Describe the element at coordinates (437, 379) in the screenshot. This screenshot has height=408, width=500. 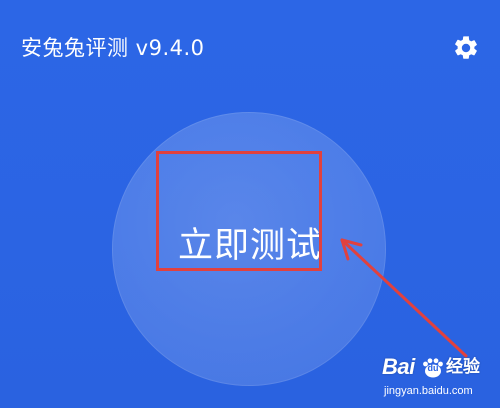
I see `baidu-jingyan-watermark: Bai du 经验 jingyan.baidu.com` at that location.